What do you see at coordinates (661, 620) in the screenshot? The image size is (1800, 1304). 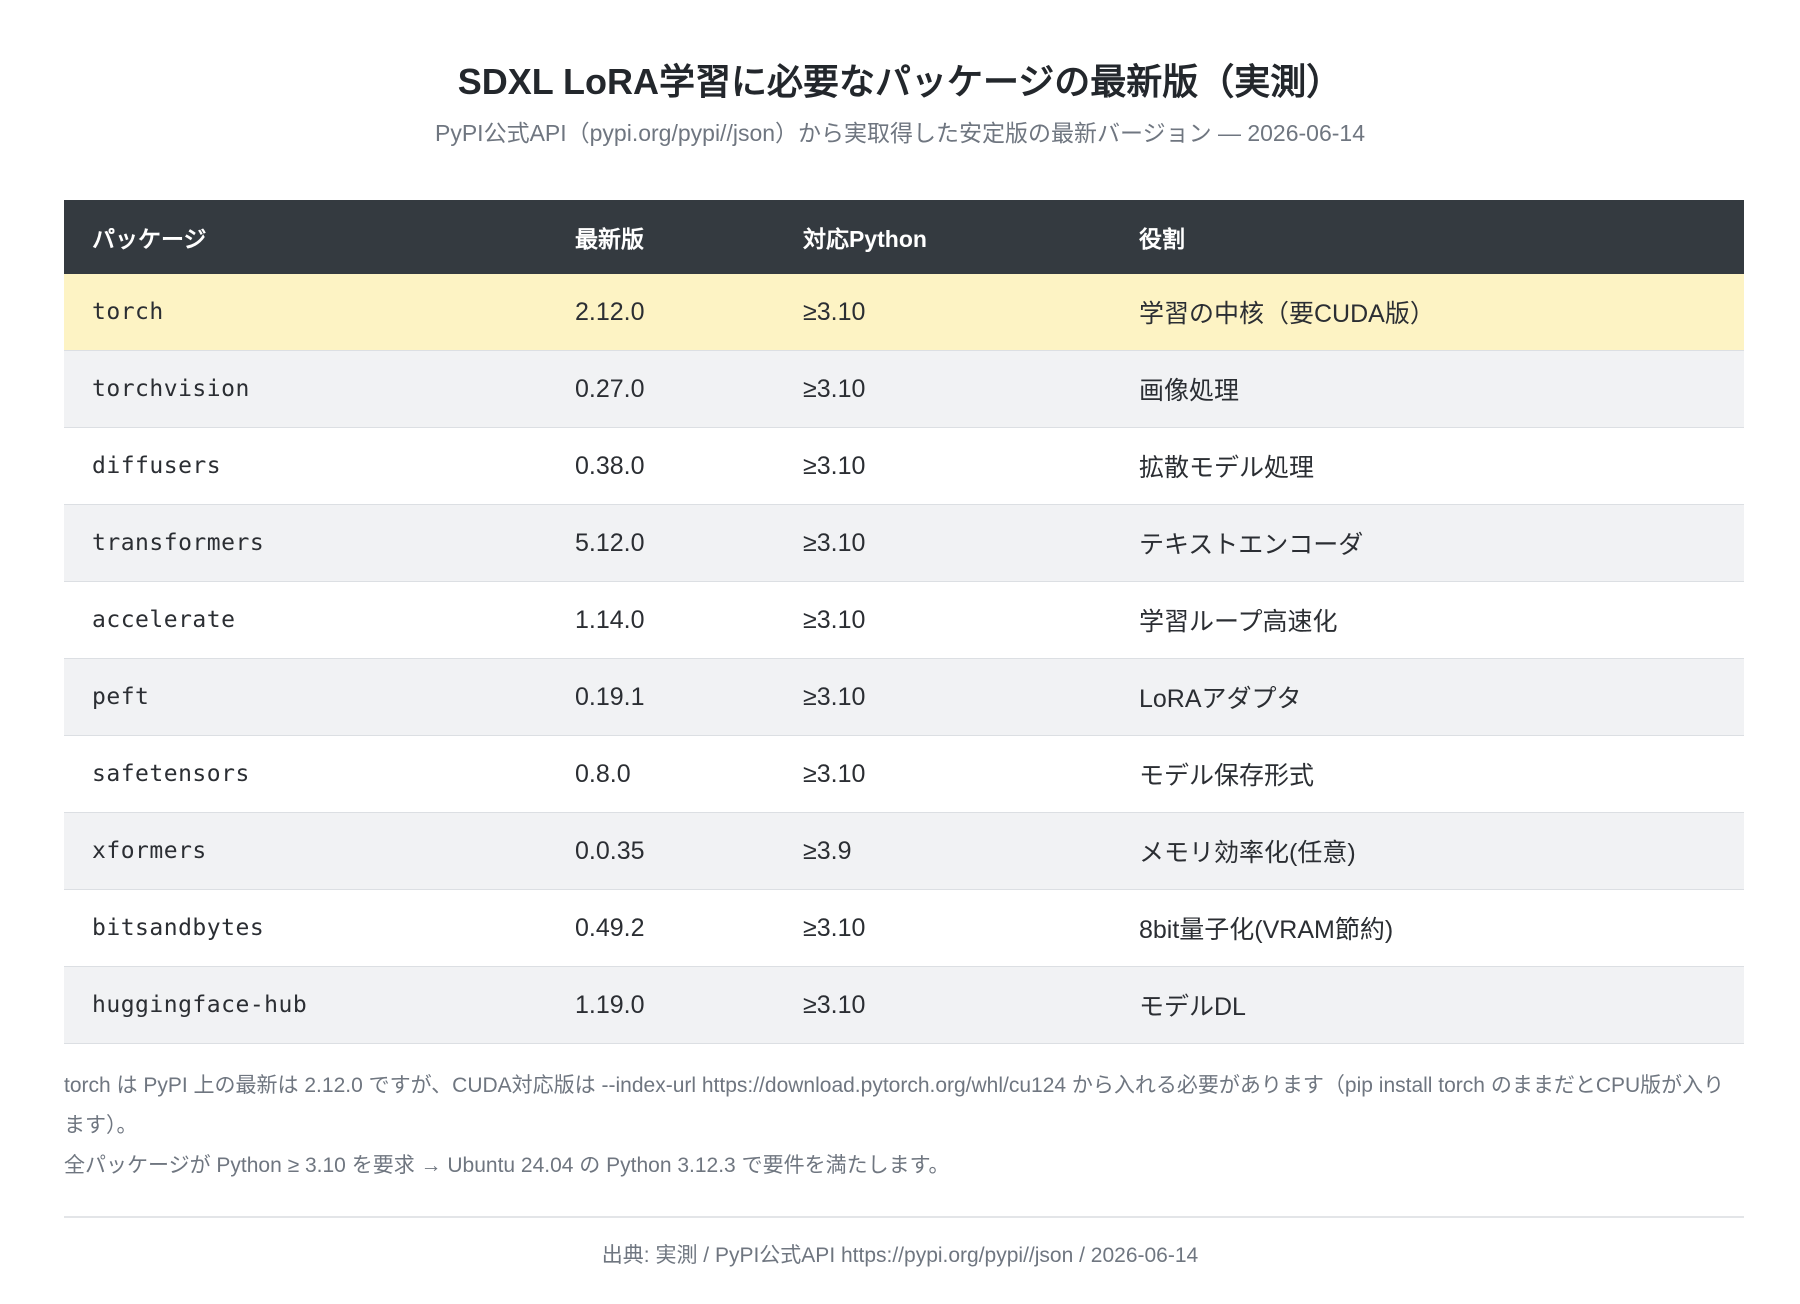 I see `package-version: 1.14.0` at bounding box center [661, 620].